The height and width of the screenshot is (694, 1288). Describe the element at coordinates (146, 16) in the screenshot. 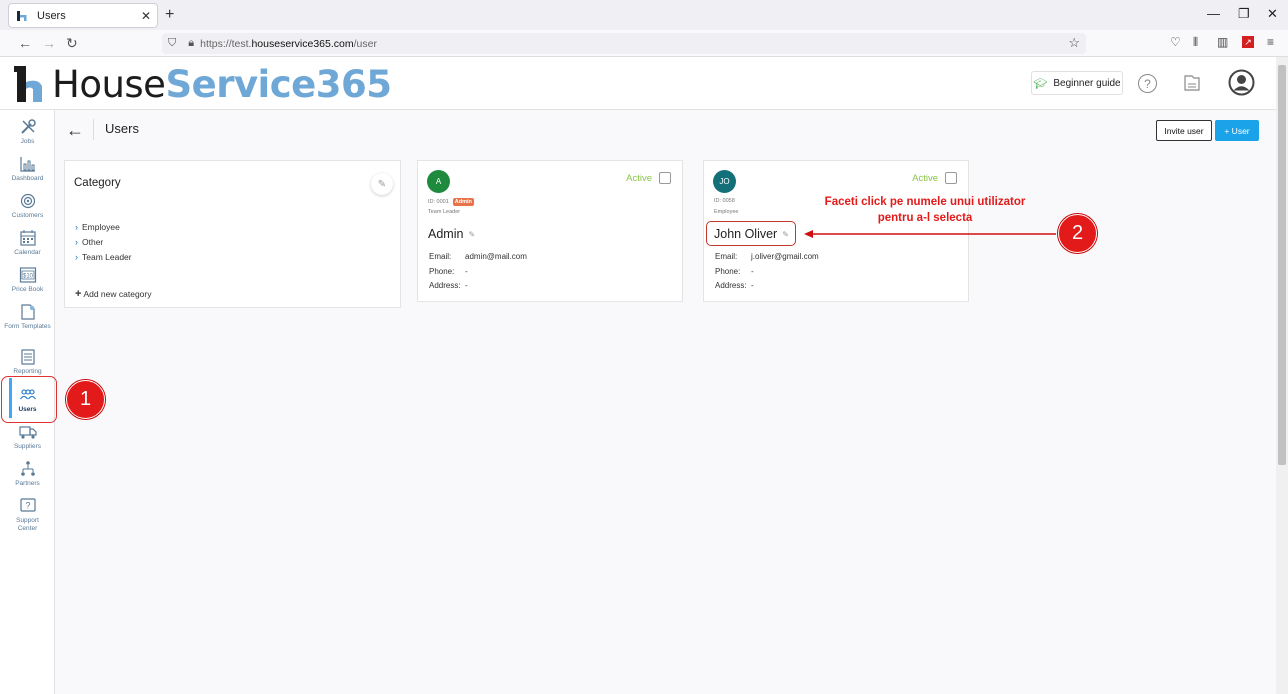

I see `tab-close-icon: ✕` at that location.